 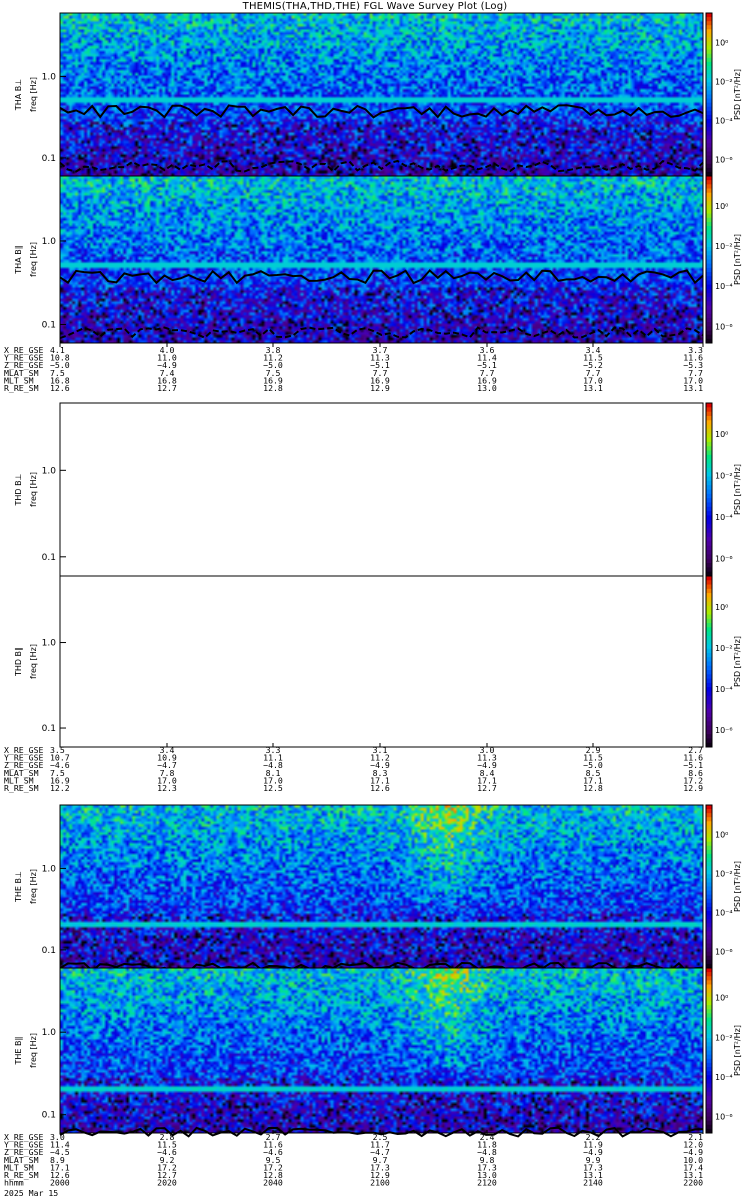 What do you see at coordinates (487, 1183) in the screenshot?
I see `ephemeris-value: 2120` at bounding box center [487, 1183].